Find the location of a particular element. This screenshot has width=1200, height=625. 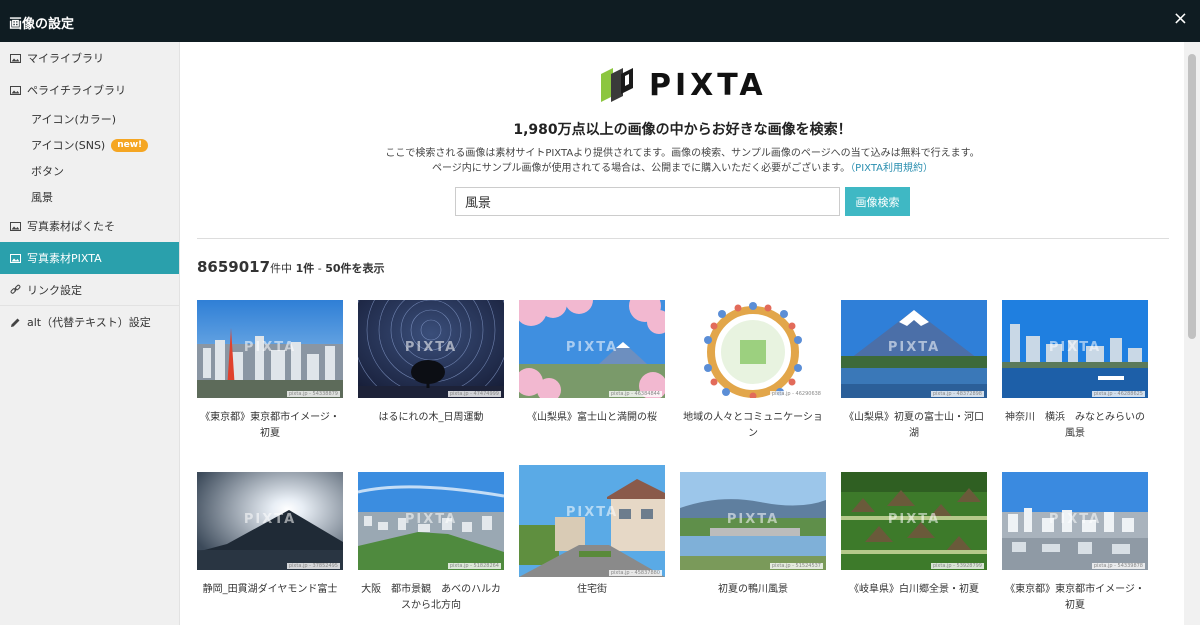

result-card: pixta.jp - 46290638 地域の人々とコミュニケーション is located at coordinates (753, 371).